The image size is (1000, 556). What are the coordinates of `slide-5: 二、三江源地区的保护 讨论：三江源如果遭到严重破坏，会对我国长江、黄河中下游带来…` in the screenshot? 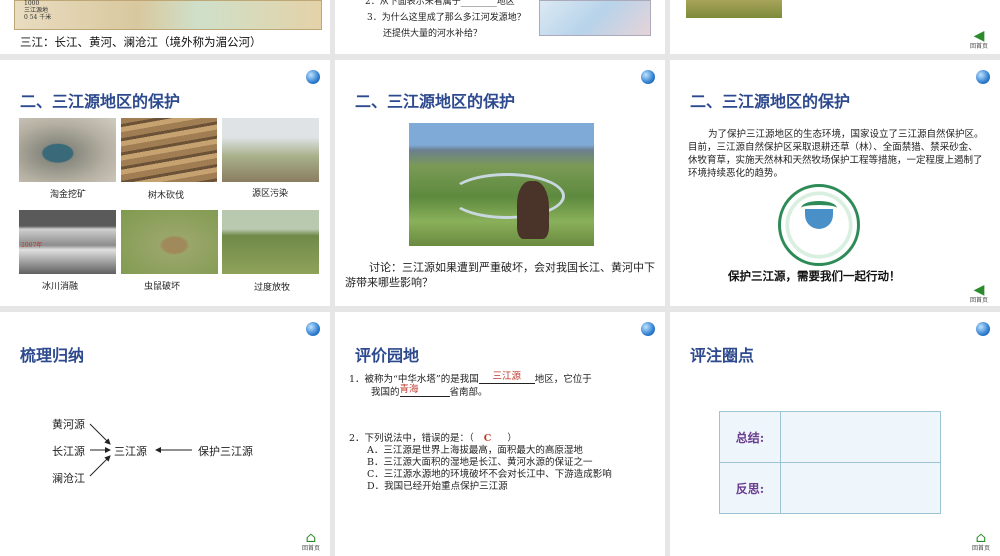 It's located at (500, 183).